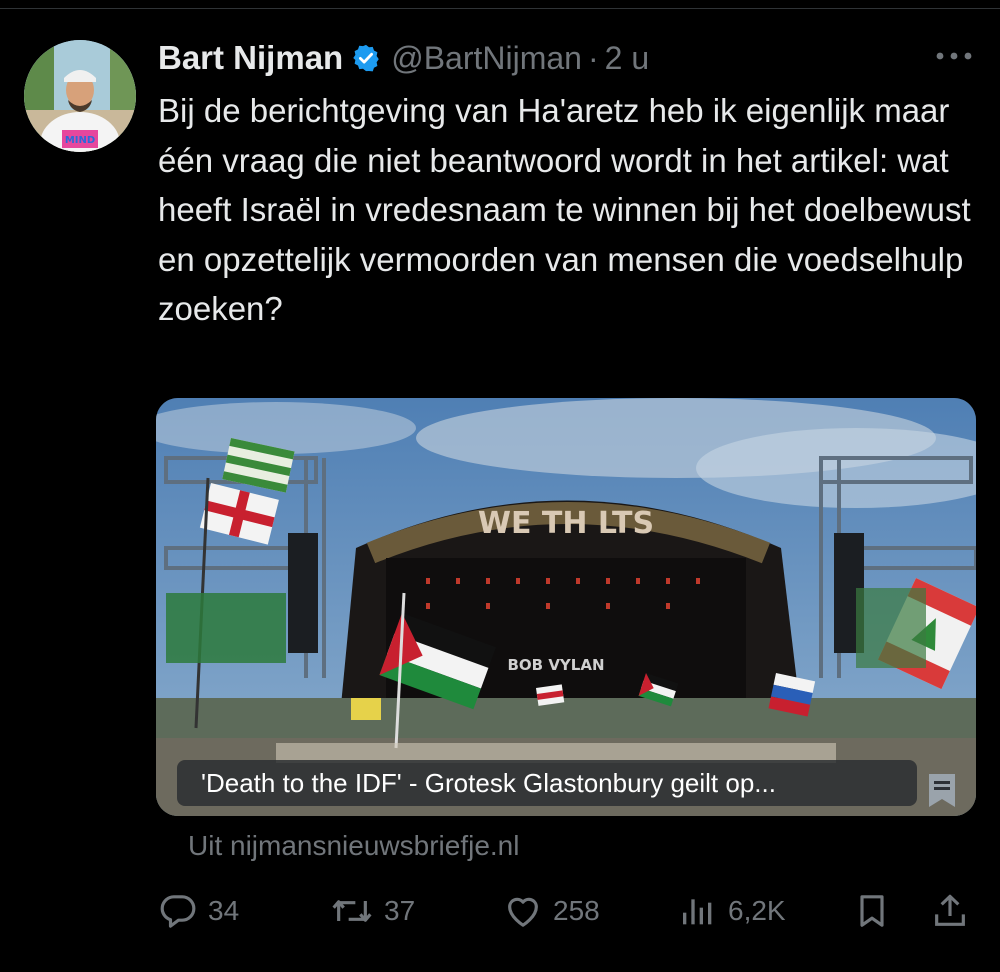 This screenshot has height=972, width=1000. What do you see at coordinates (697, 912) in the screenshot?
I see `views-icon` at bounding box center [697, 912].